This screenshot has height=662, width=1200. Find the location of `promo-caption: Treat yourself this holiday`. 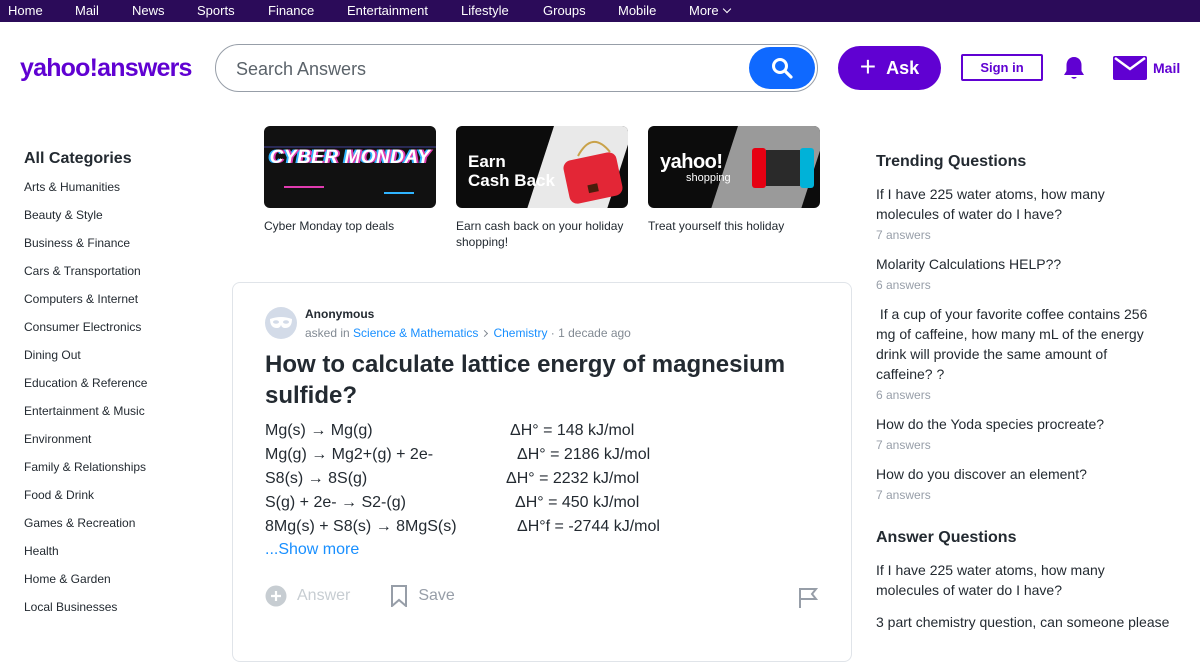

promo-caption: Treat yourself this holiday is located at coordinates (716, 226).